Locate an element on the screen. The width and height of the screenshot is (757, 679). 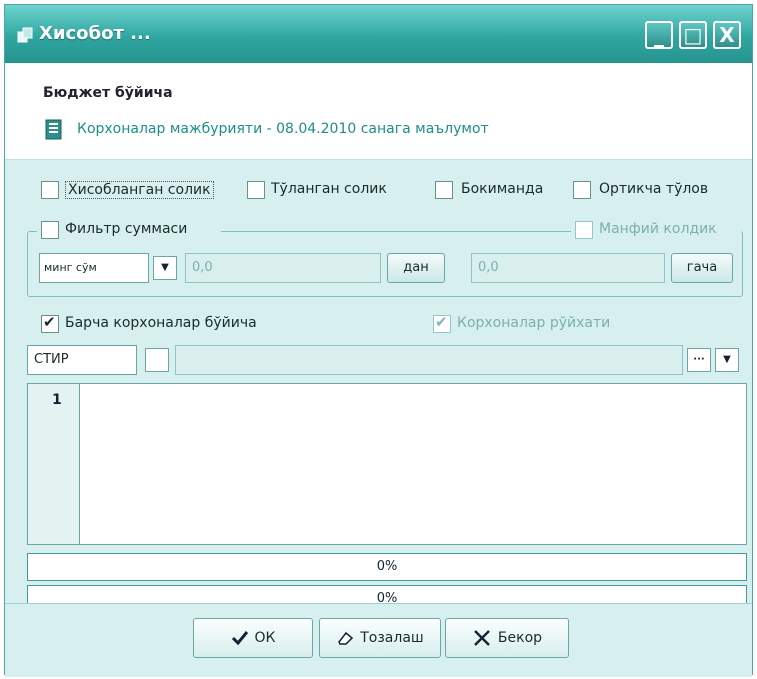
footer-bar: ОК Тозалаш Бекор is located at coordinates (378, 640).